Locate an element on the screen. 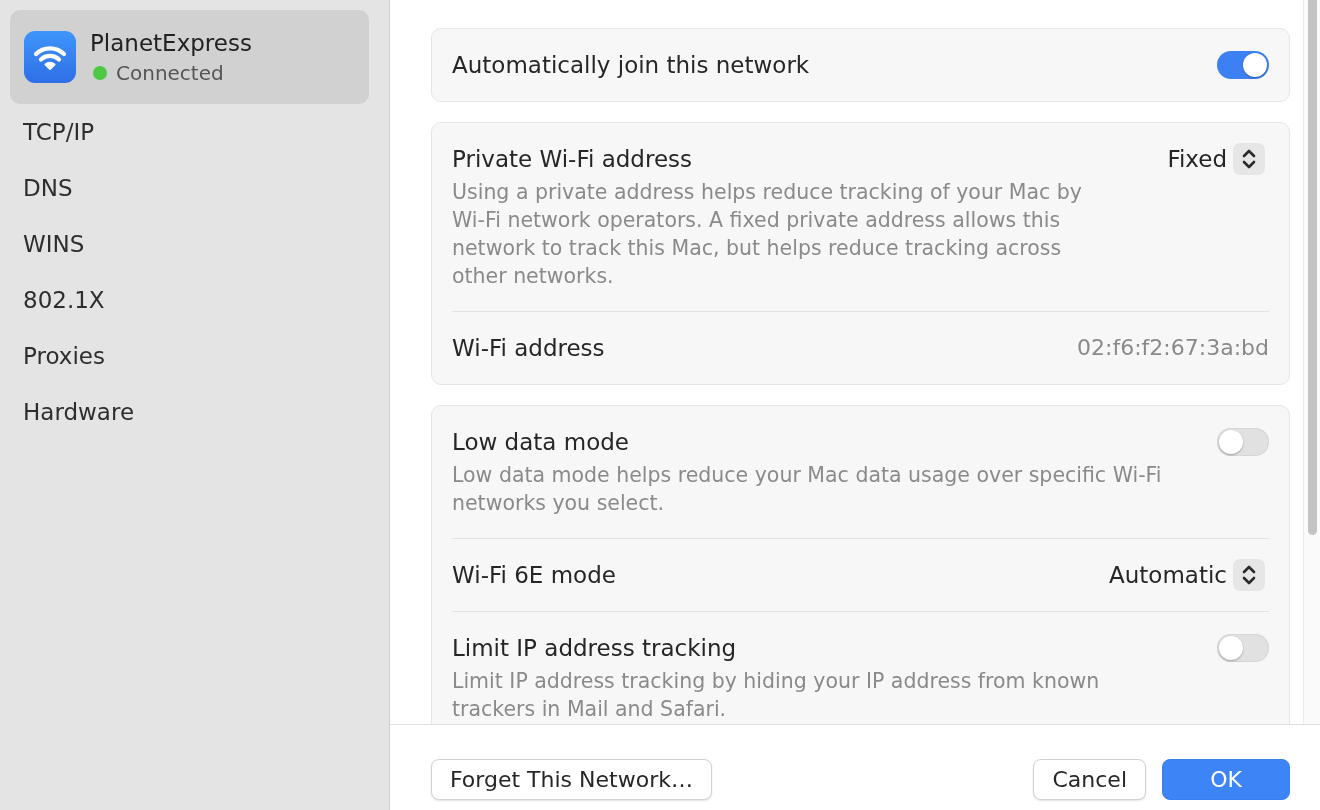 Image resolution: width=1320 pixels, height=810 pixels. scrollbar-thumb is located at coordinates (1312, 267).